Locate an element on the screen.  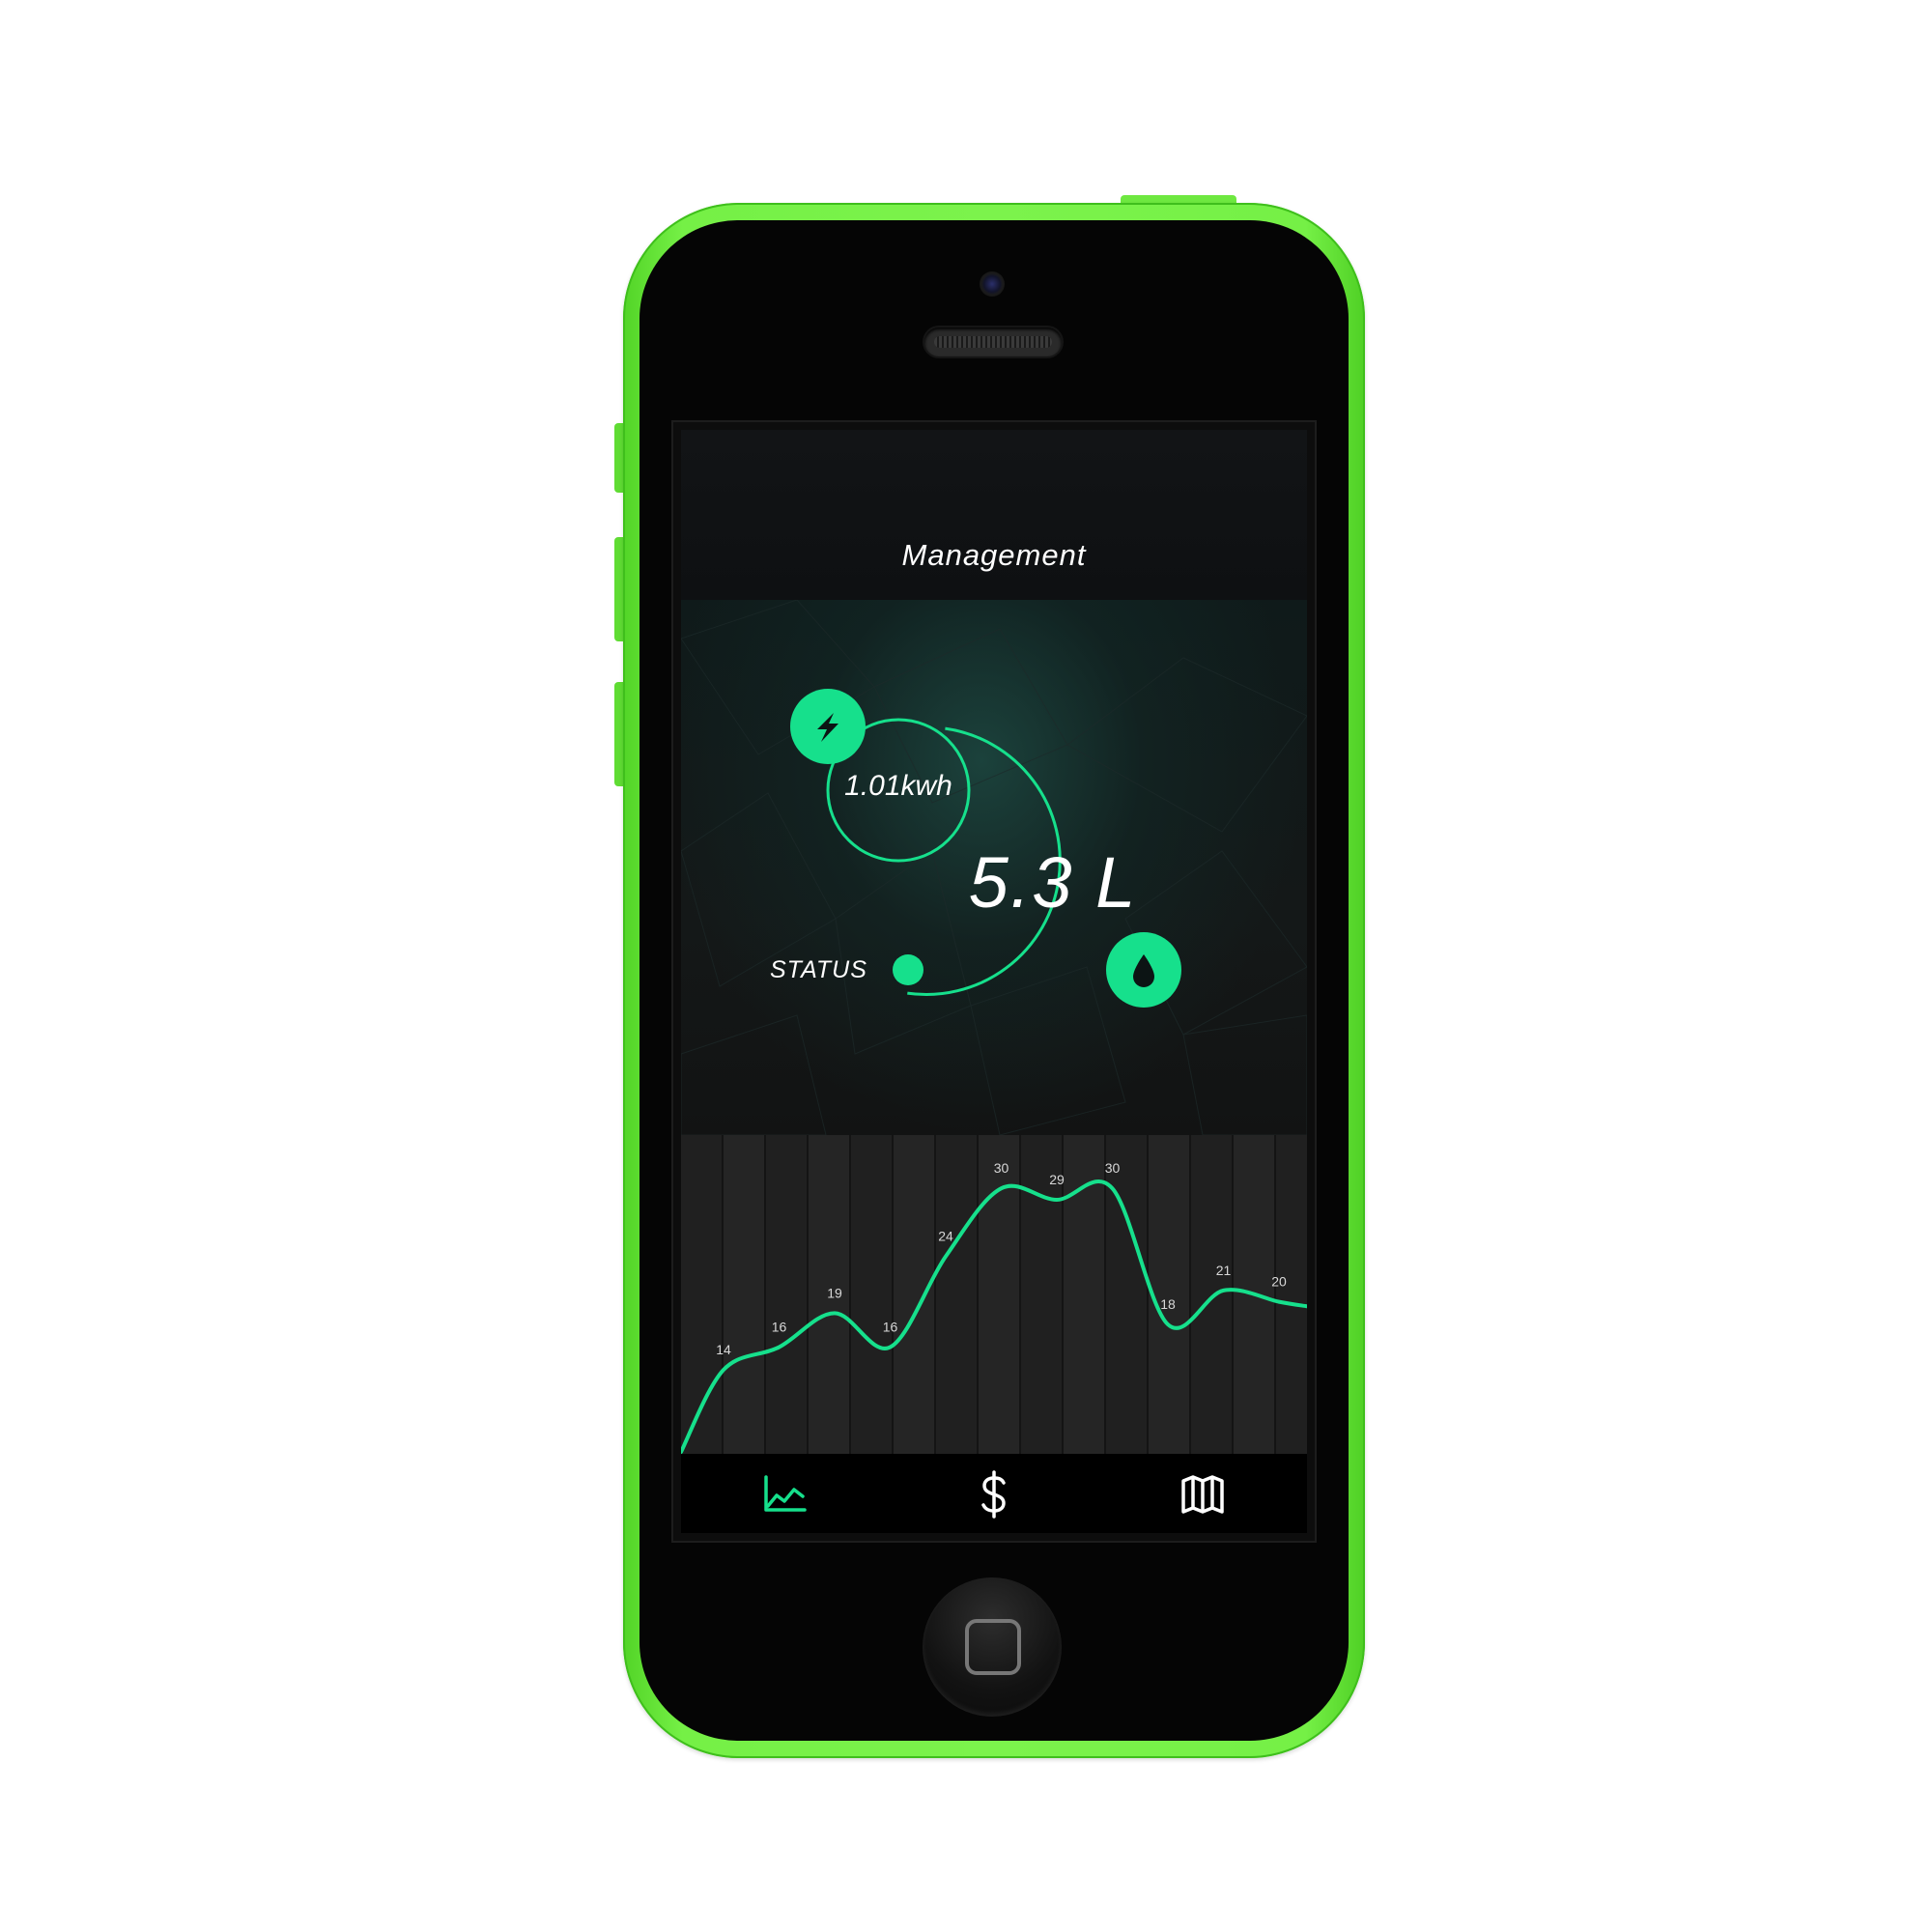
status-label: STATUS is located at coordinates (818, 969).